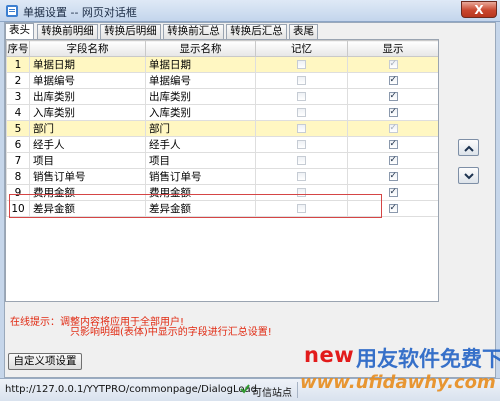 The height and width of the screenshot is (401, 500). I want to click on display-name-cell: 差异金额, so click(200, 208).